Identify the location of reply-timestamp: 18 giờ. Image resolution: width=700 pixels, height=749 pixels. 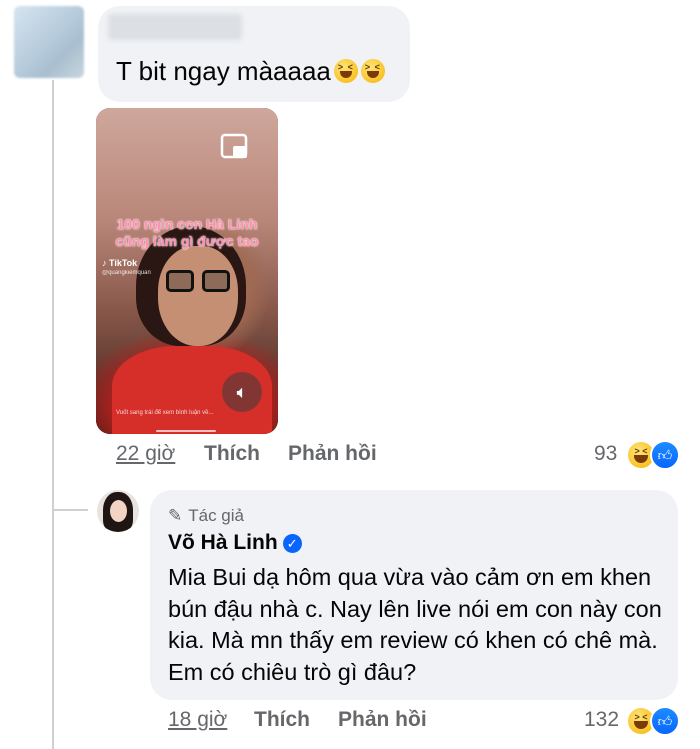
(197, 720).